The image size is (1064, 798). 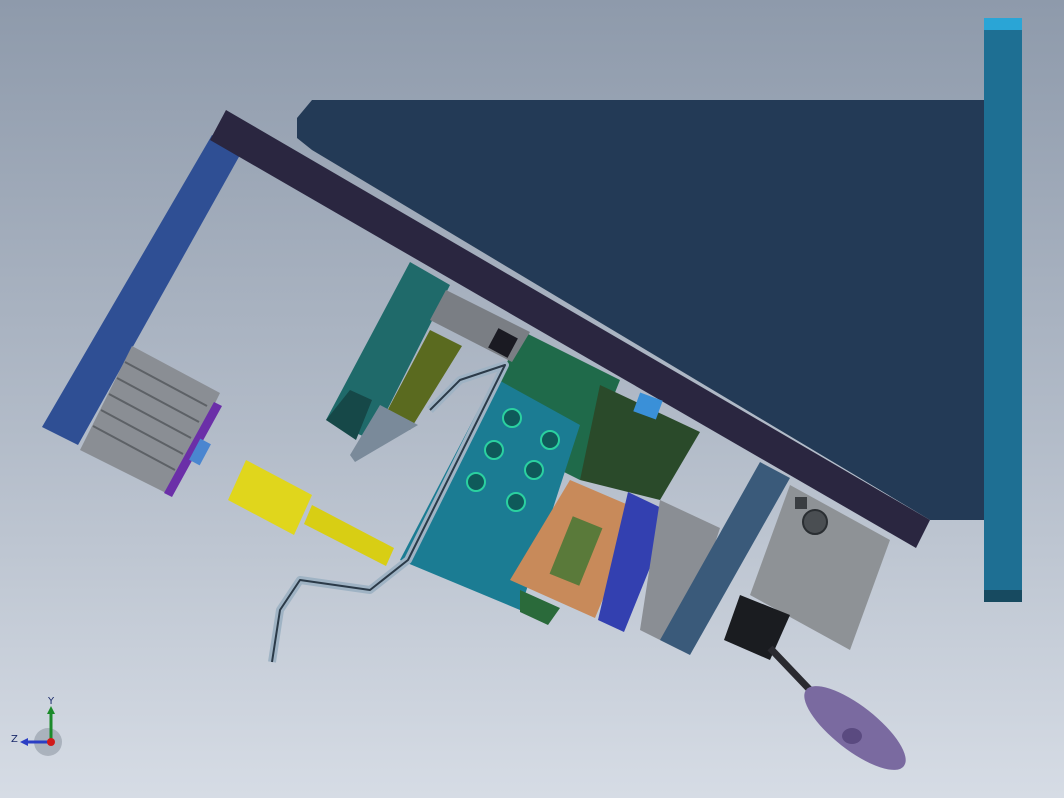 What do you see at coordinates (349, 535) in the screenshot?
I see `yellow-pin-shaft` at bounding box center [349, 535].